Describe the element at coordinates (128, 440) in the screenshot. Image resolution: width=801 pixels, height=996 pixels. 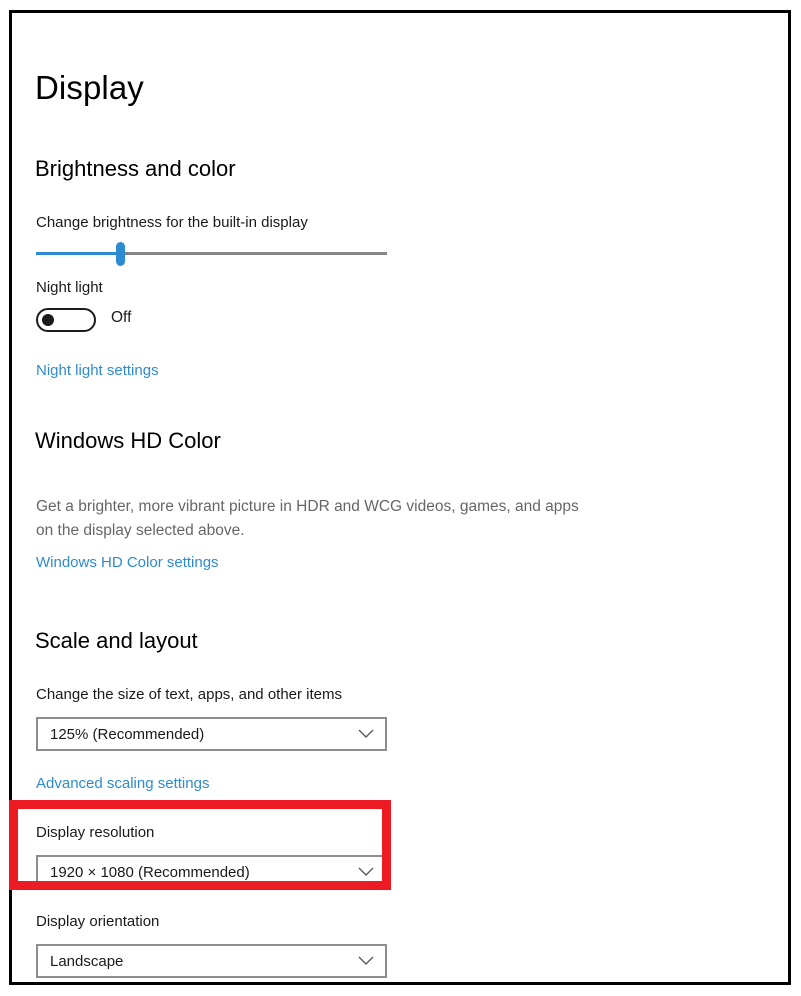
I see `section-heading-windows-hd-color: Windows HD Color` at that location.